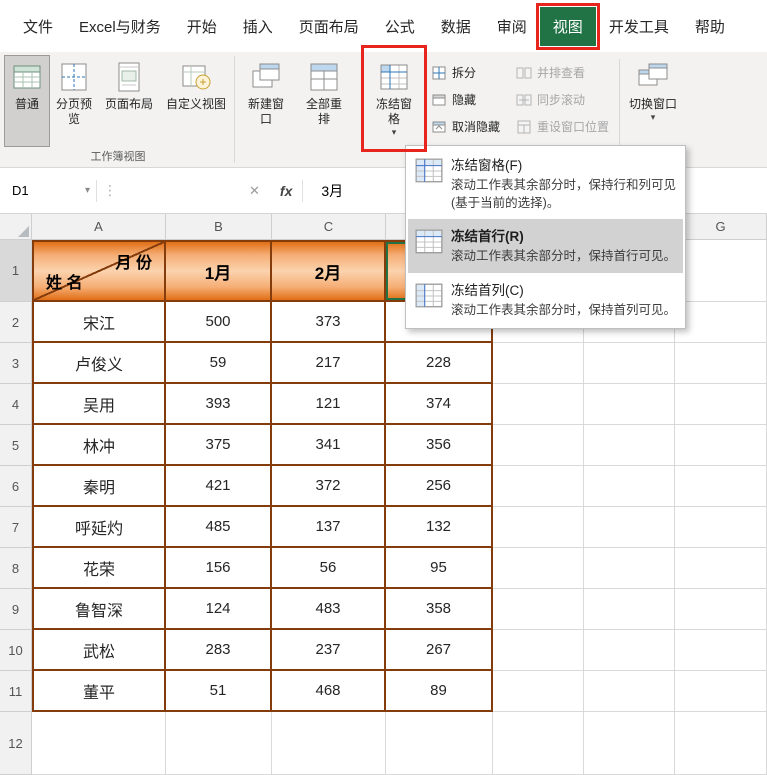 This screenshot has width=767, height=775. Describe the element at coordinates (329, 404) in the screenshot. I see `cell: 121` at that location.